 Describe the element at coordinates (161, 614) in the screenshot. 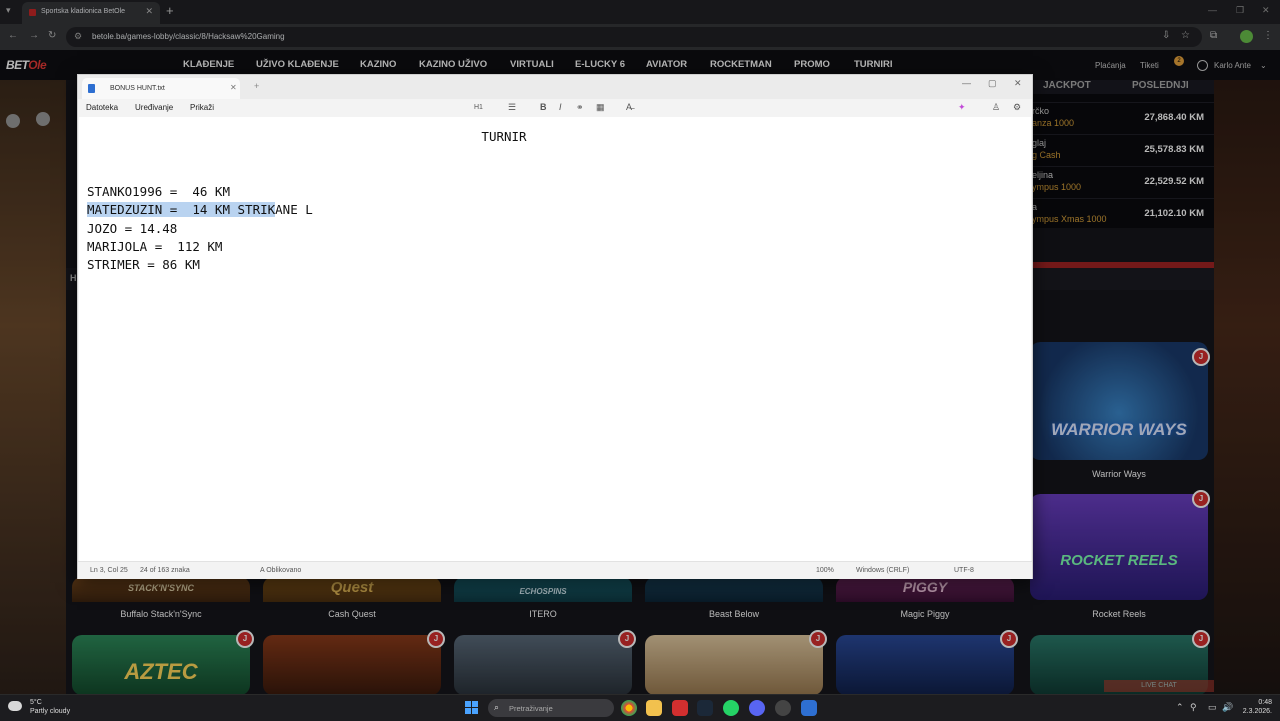

I see `game-name: Buffalo Stack'n'Sync` at that location.